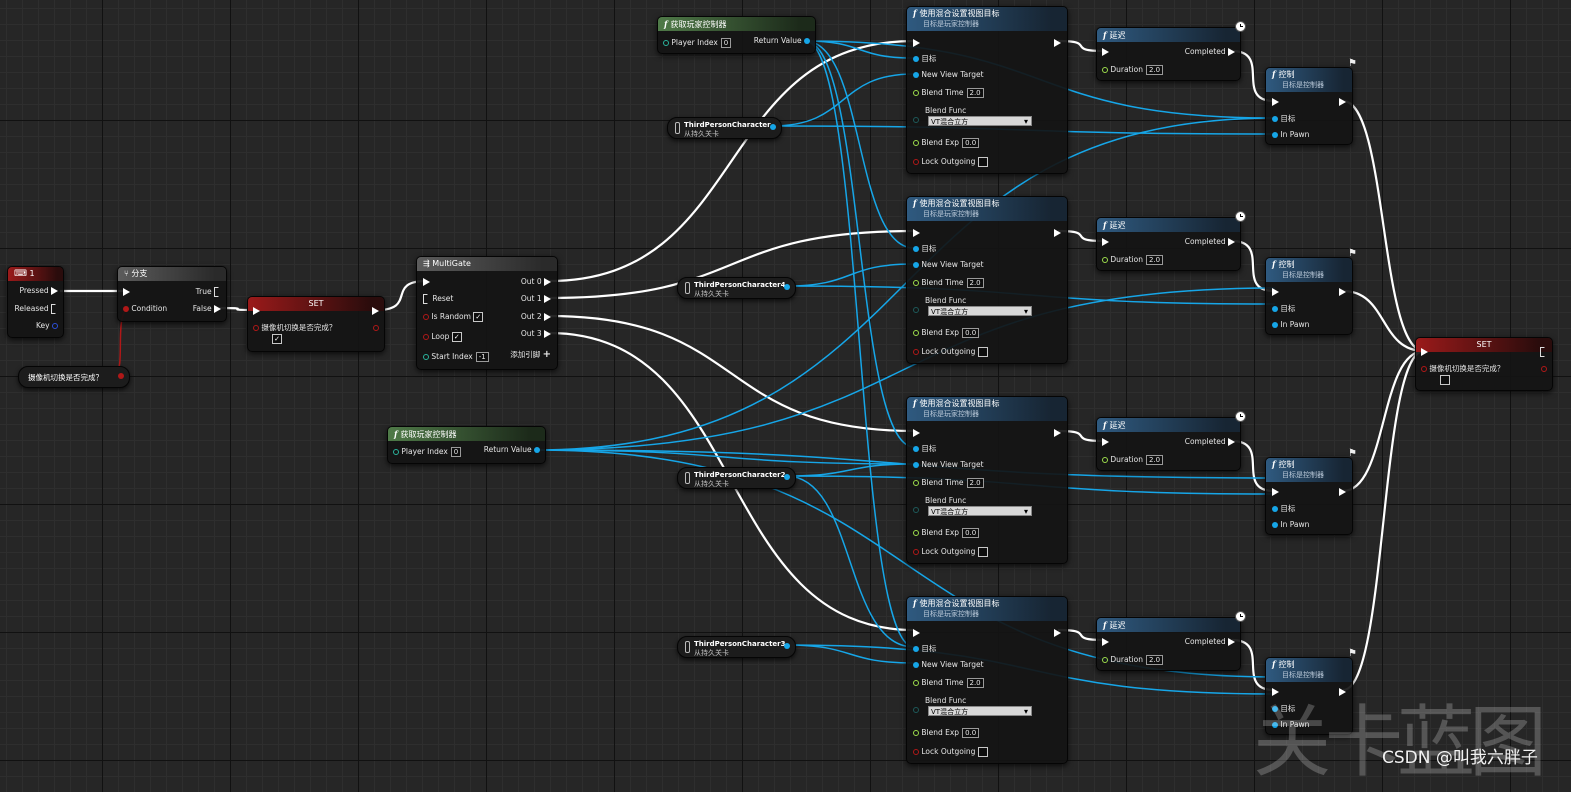  Describe the element at coordinates (736, 35) in the screenshot. I see `get-player-controller-top: f 获取玩家控制器 Player Index 0 Return Value` at that location.